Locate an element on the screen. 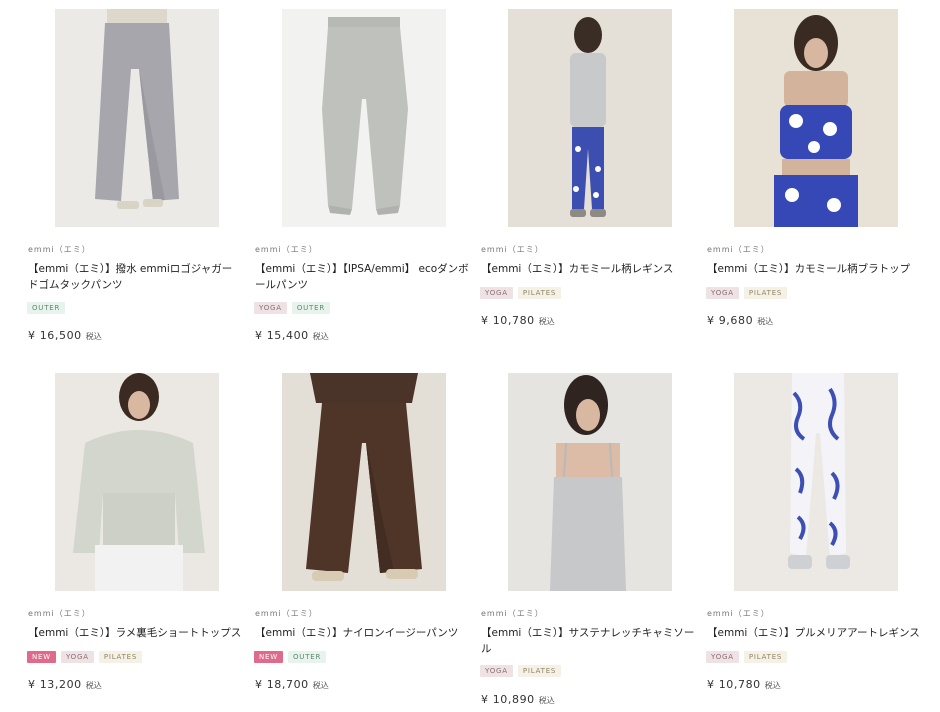 Image resolution: width=940 pixels, height=712 pixels. gray-wide-pants-photo is located at coordinates (137, 118).